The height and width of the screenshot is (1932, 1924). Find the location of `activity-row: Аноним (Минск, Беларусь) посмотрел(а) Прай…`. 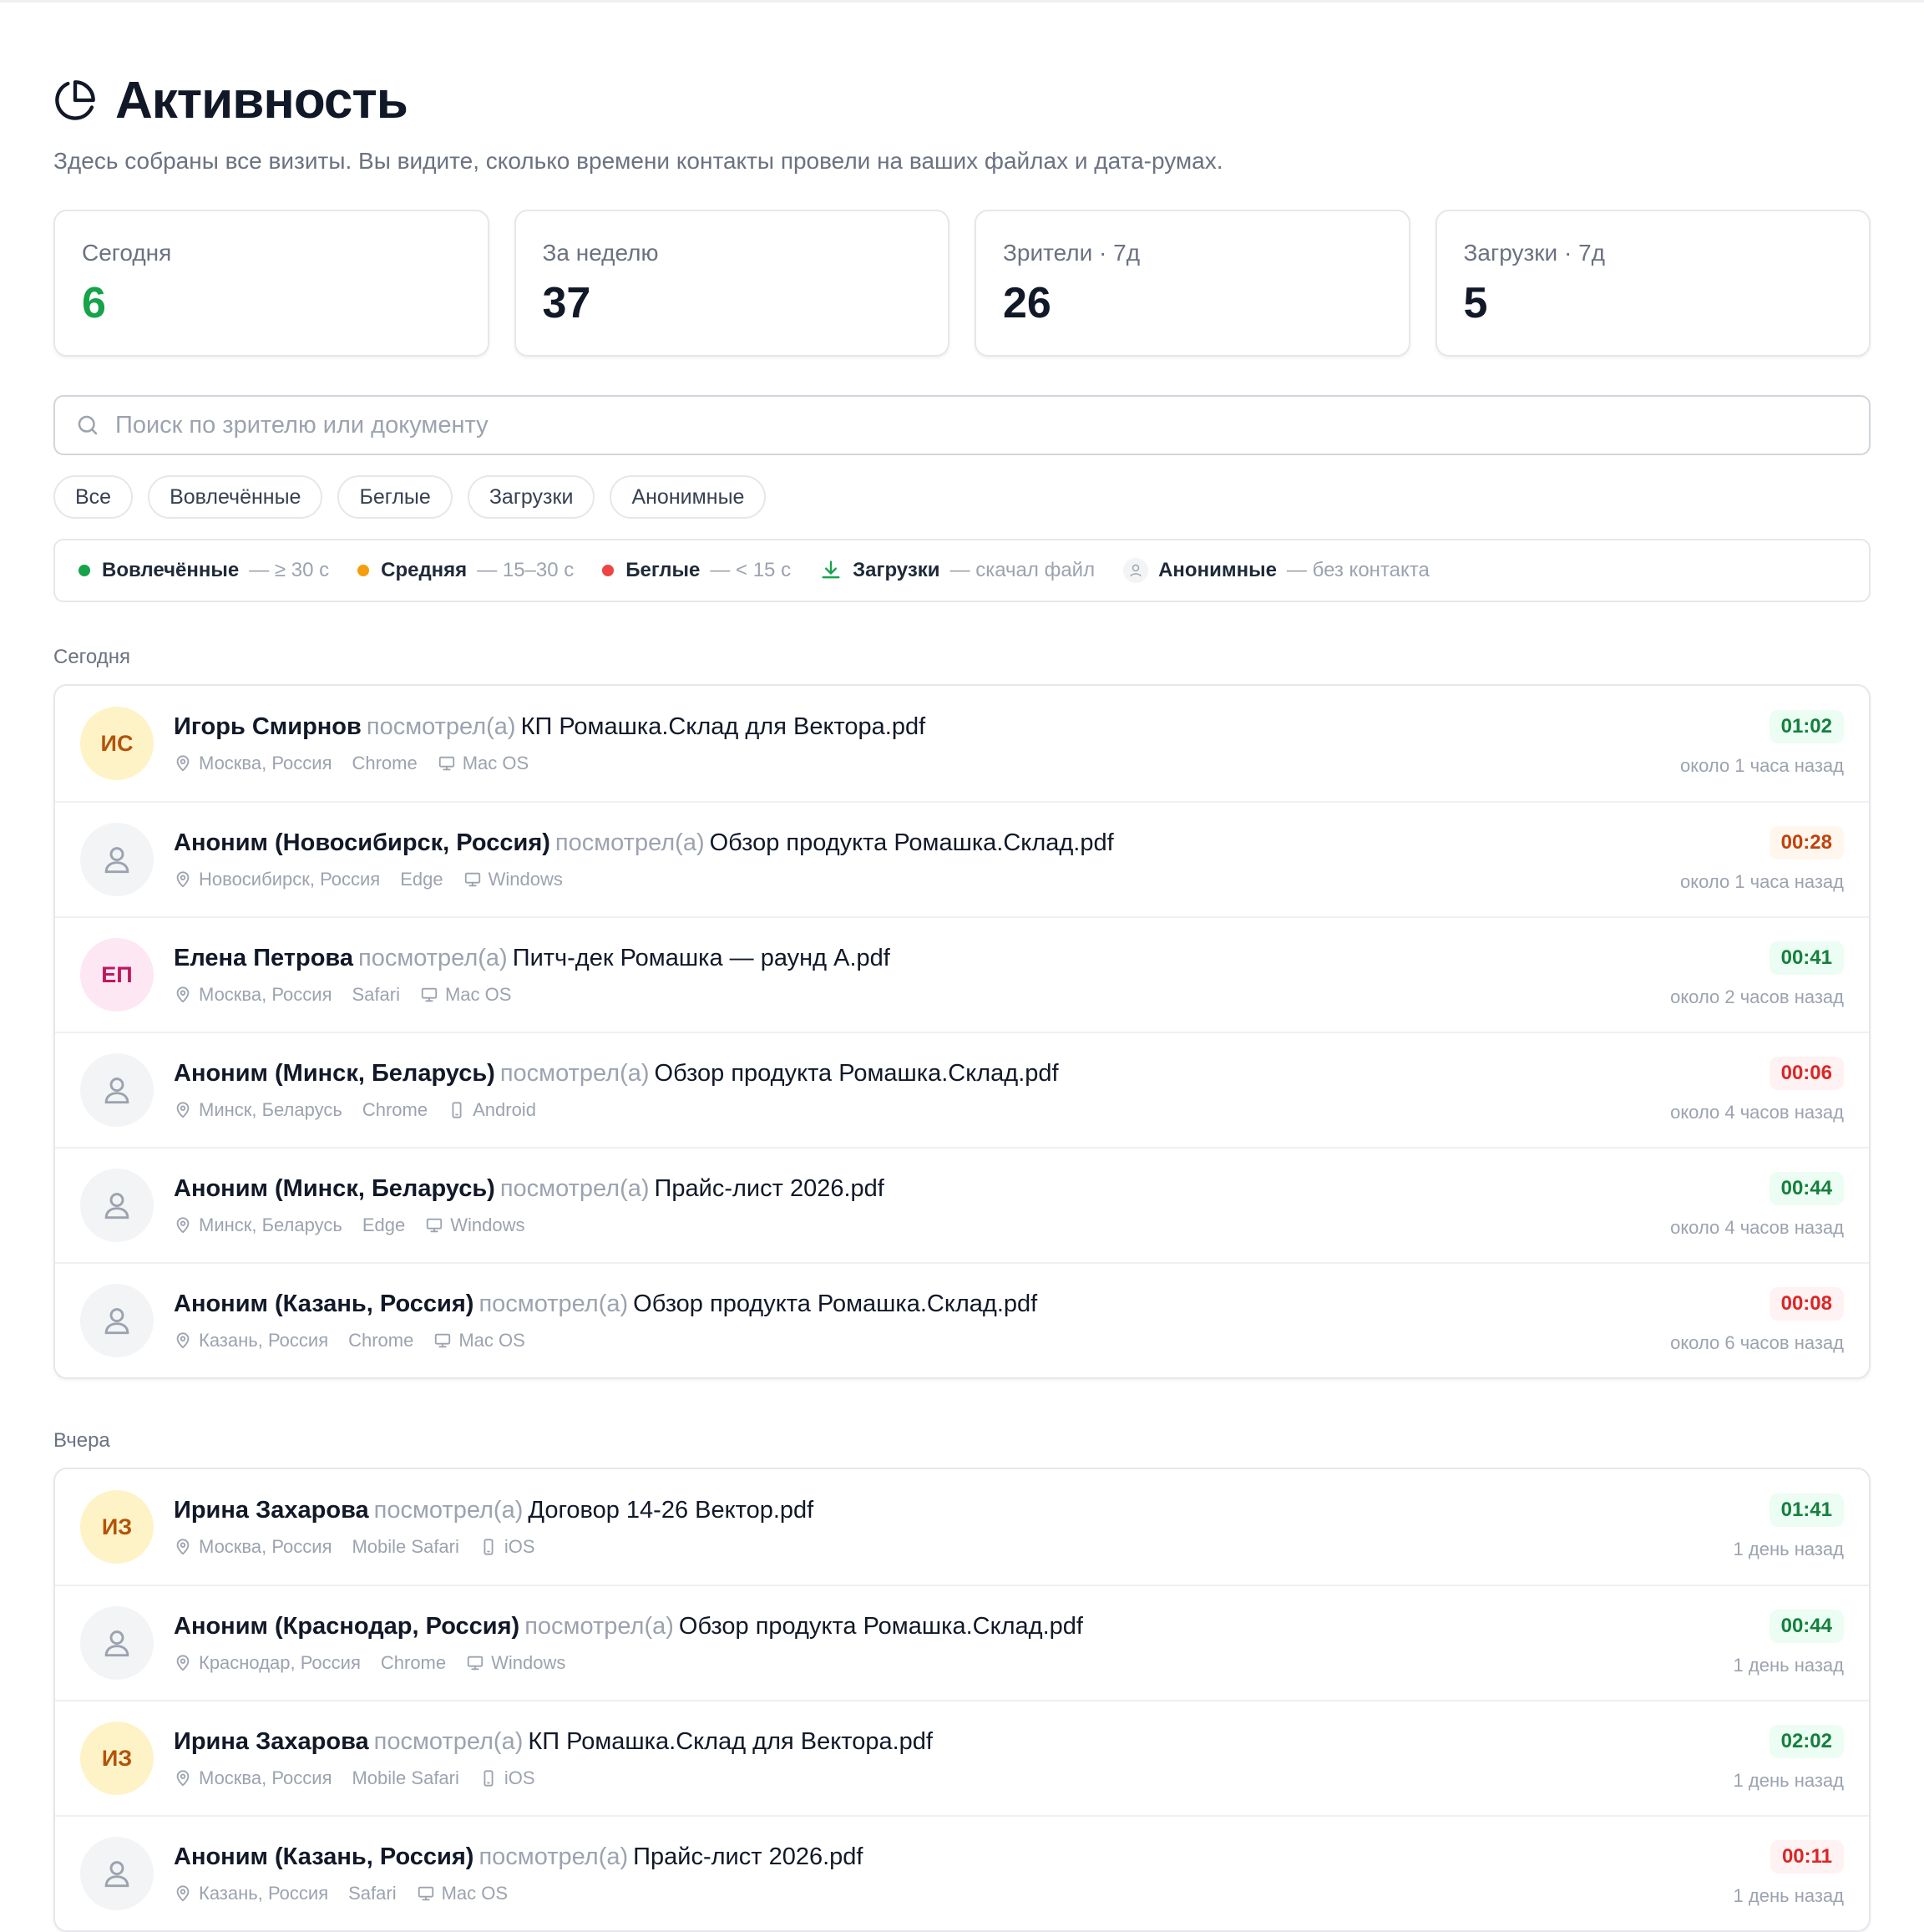

activity-row: Аноним (Минск, Беларусь) посмотрел(а) Прай… is located at coordinates (962, 1204).